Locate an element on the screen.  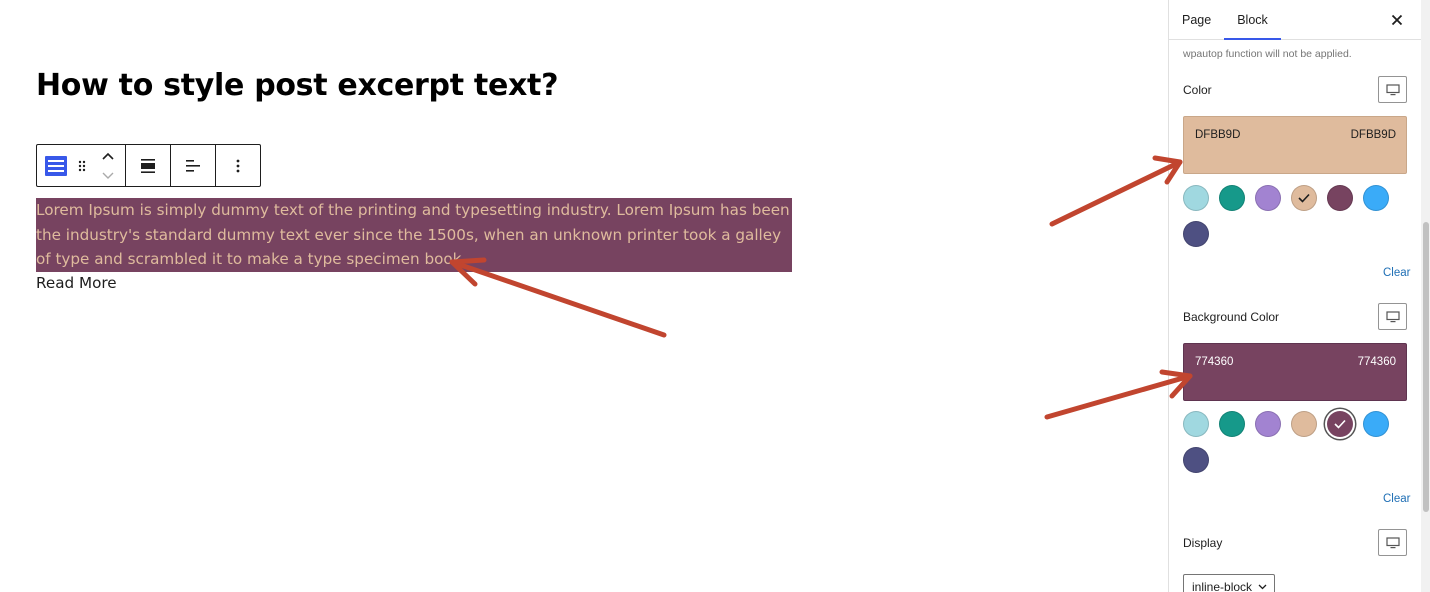
color-clear-button: Clear is located at coordinates (1396, 273).